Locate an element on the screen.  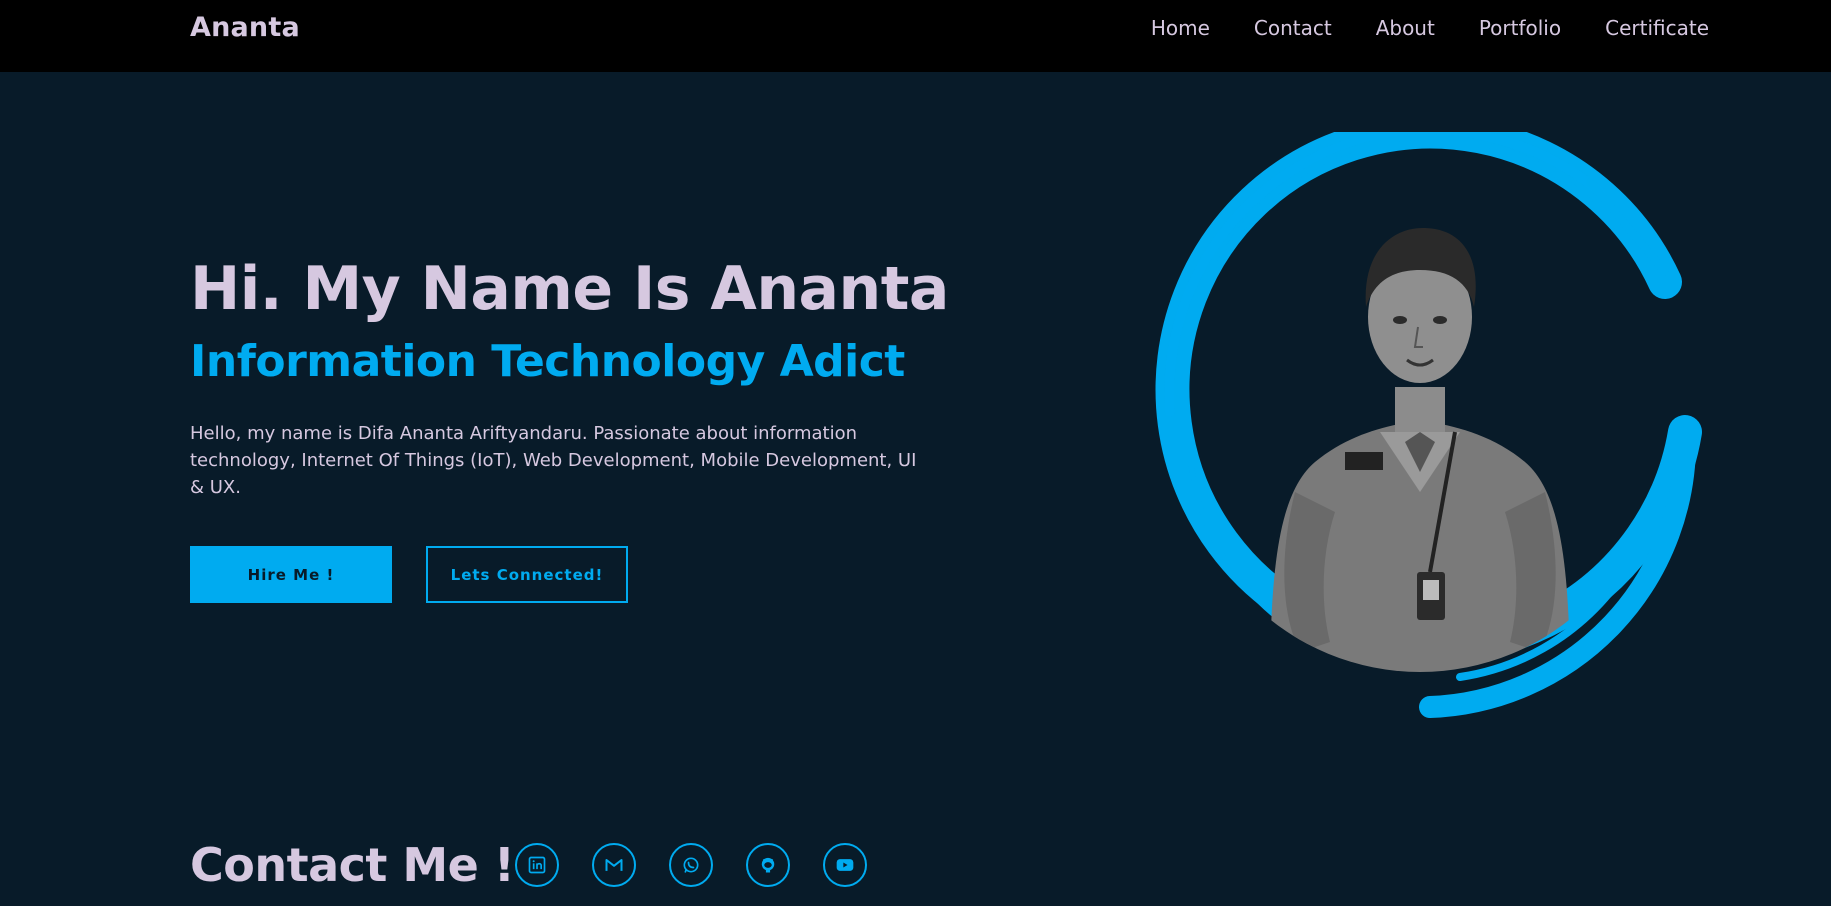
nav-contact: Contact is located at coordinates (1293, 28).